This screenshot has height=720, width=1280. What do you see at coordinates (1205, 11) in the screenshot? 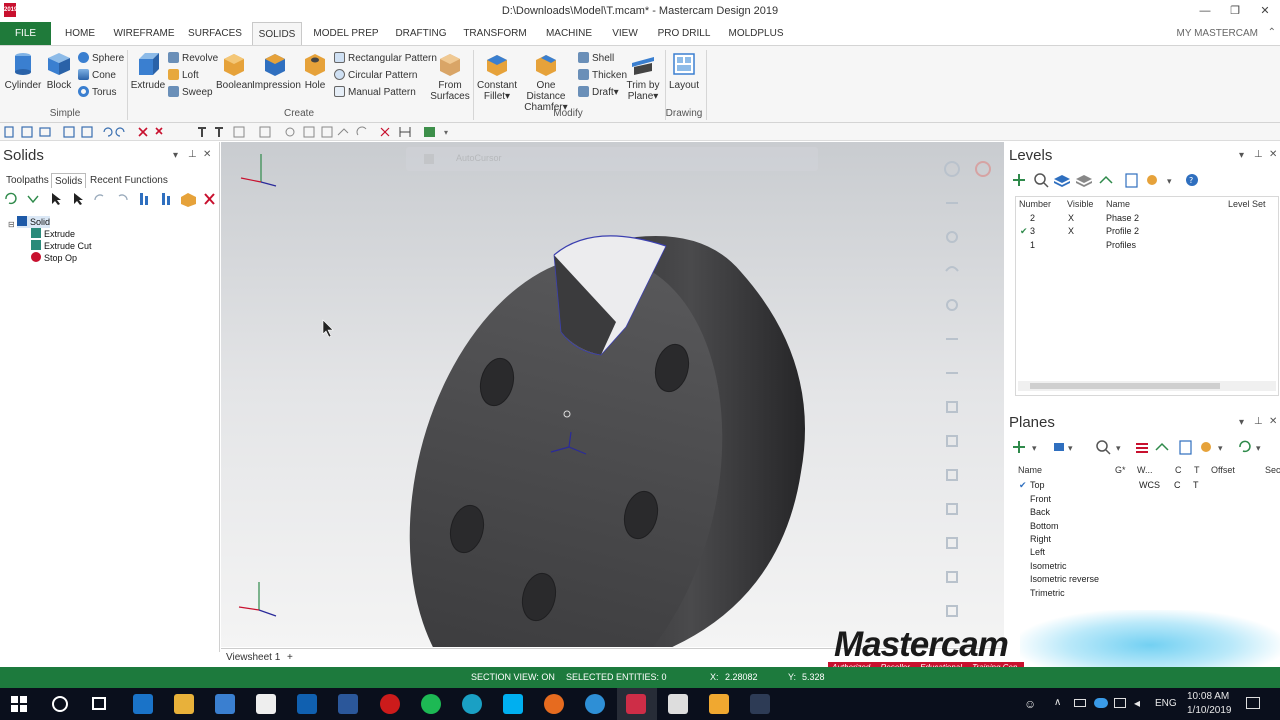
I see `minimize-button: —` at bounding box center [1205, 11].